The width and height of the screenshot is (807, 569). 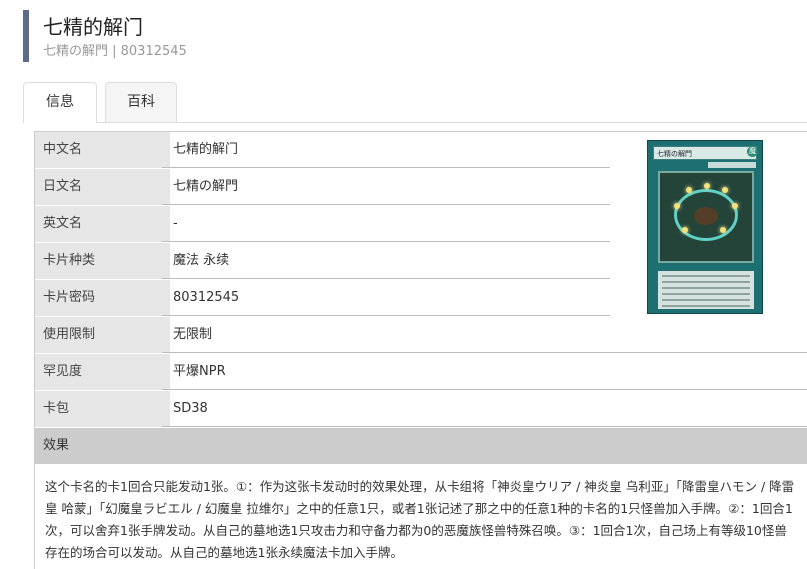 What do you see at coordinates (386, 298) in the screenshot?
I see `field-value: 80312545` at bounding box center [386, 298].